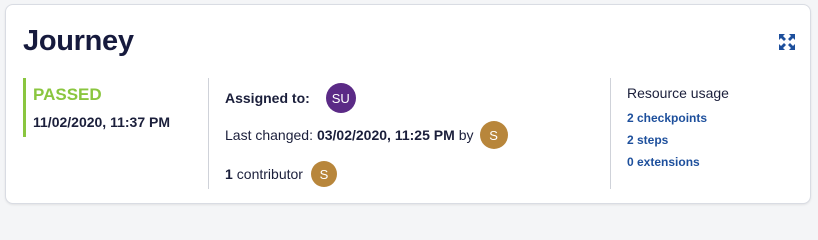 Image resolution: width=818 pixels, height=240 pixels. Describe the element at coordinates (678, 162) in the screenshot. I see `extensions-link: 0 extensions` at that location.